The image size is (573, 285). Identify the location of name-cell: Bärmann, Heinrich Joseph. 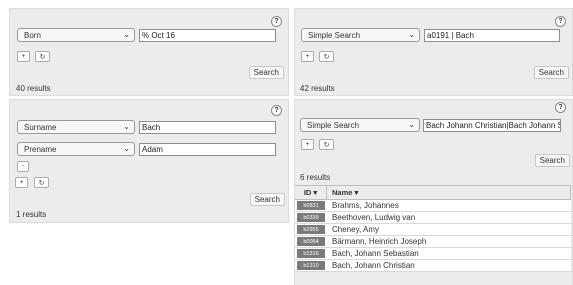
(379, 241).